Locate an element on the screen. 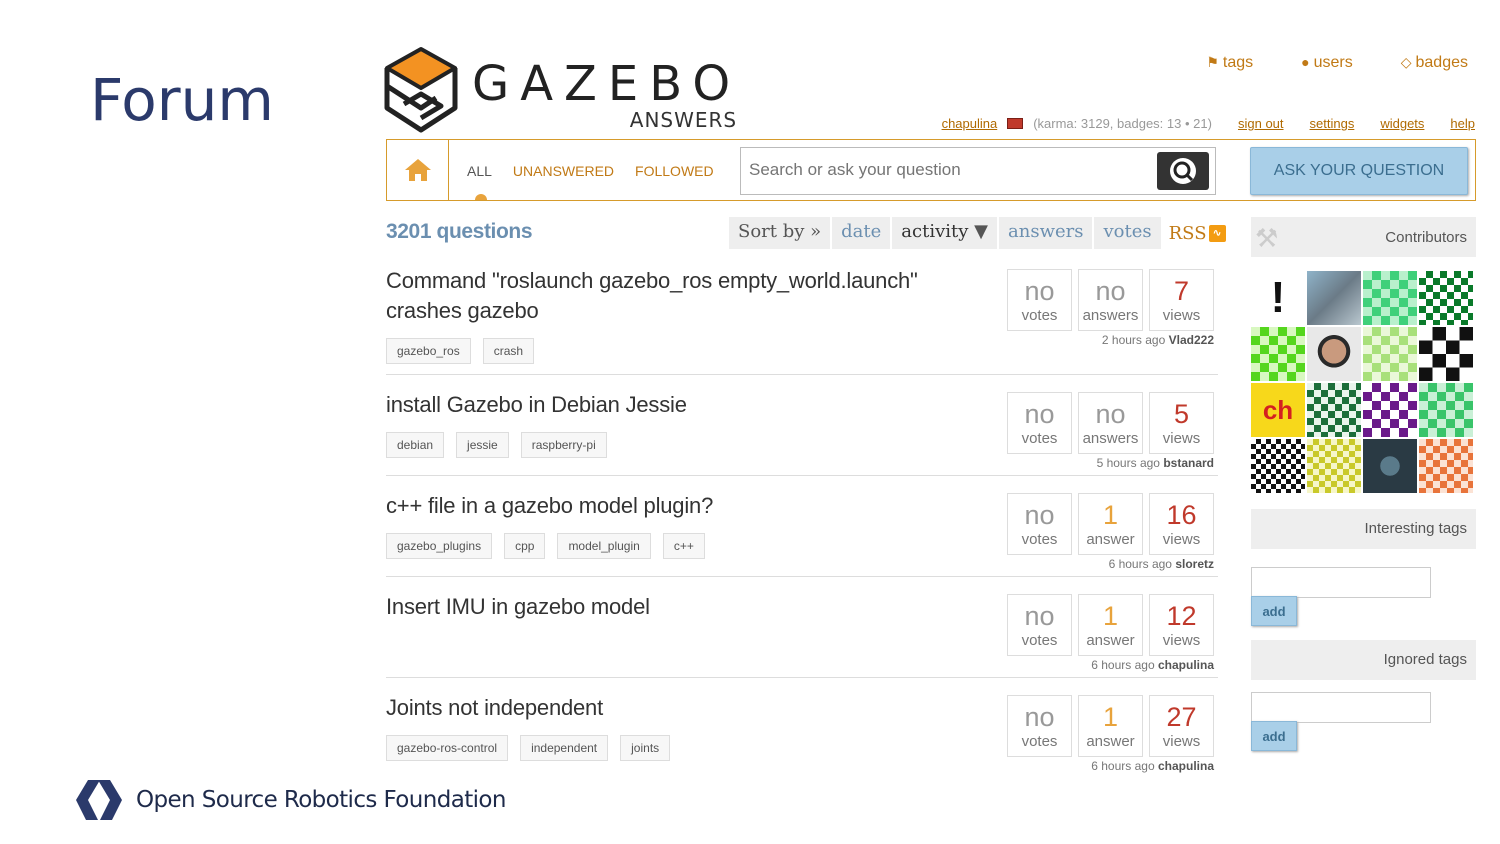 This screenshot has height=844, width=1500. tags-link: ⚑ tags is located at coordinates (1229, 63).